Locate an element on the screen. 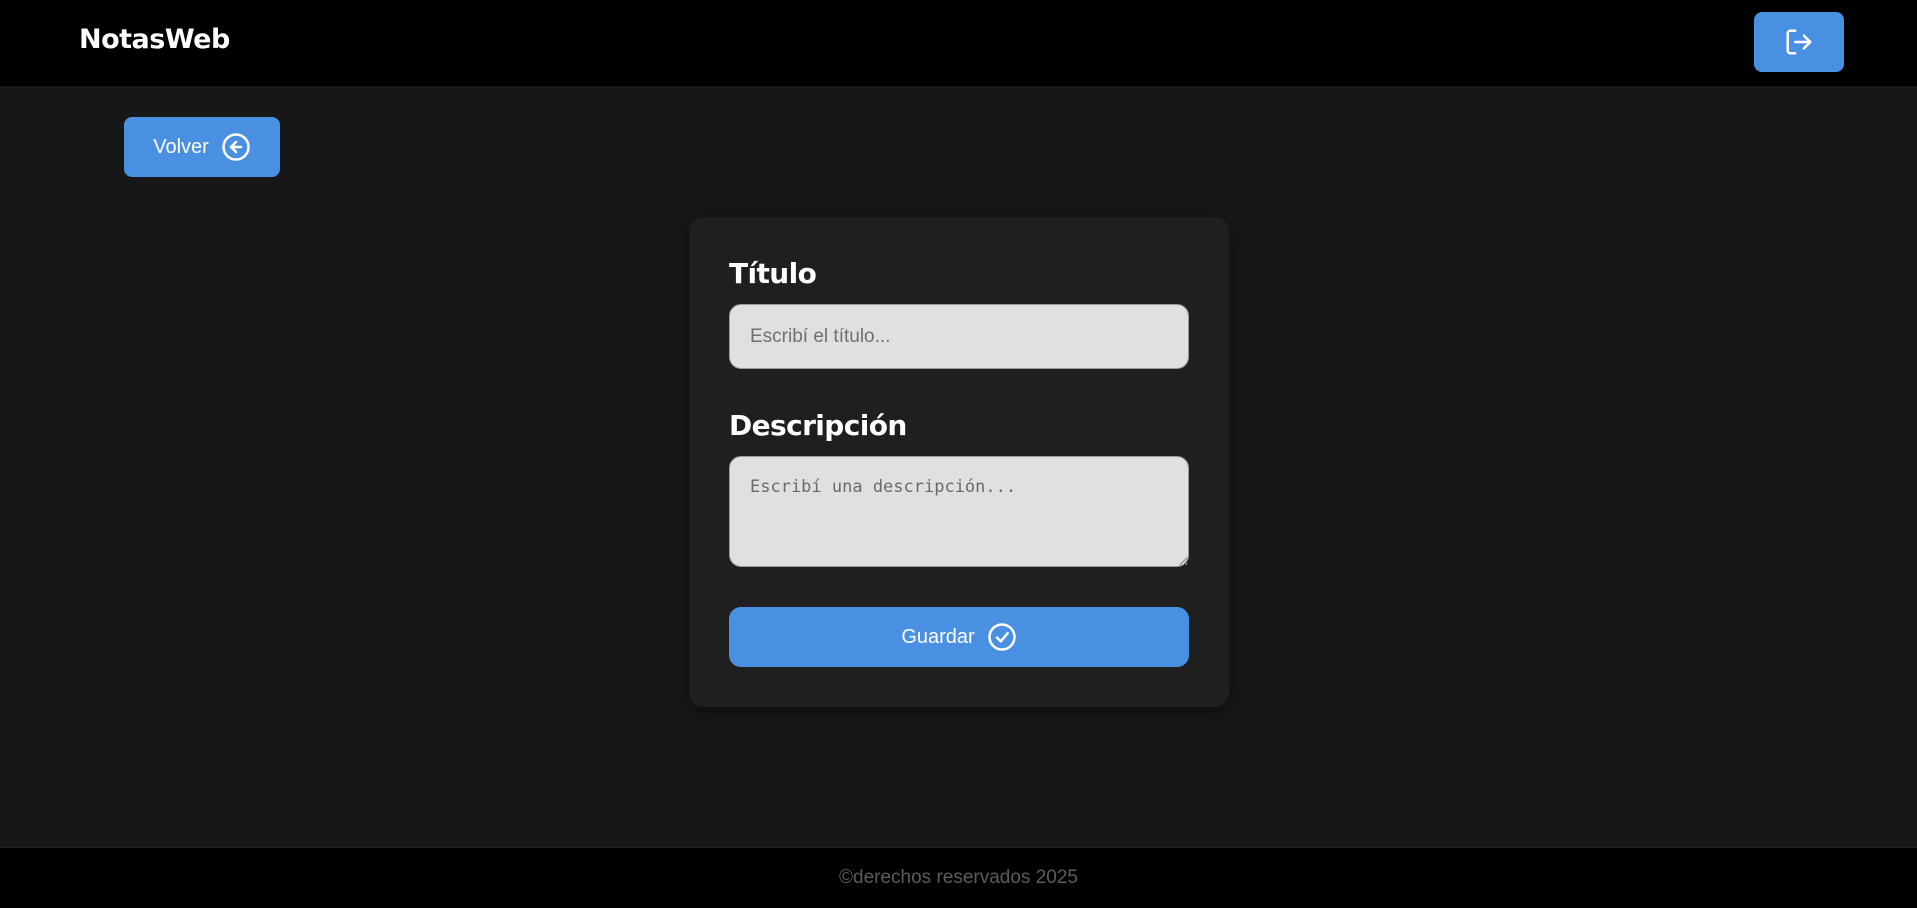 The width and height of the screenshot is (1917, 908). footer-copyright: ©derechos reservados 2025 is located at coordinates (958, 877).